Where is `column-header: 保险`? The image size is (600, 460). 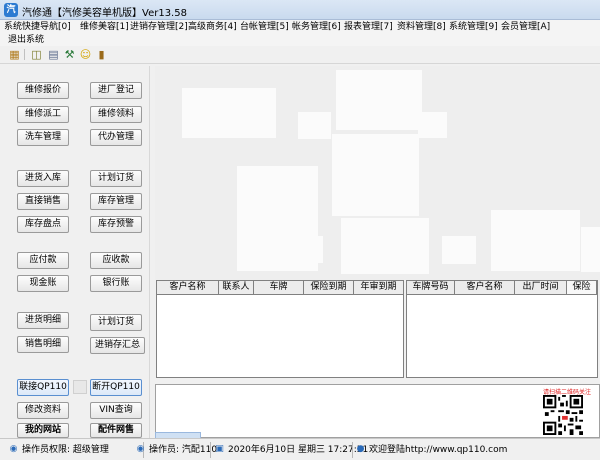 column-header: 保险 is located at coordinates (582, 287).